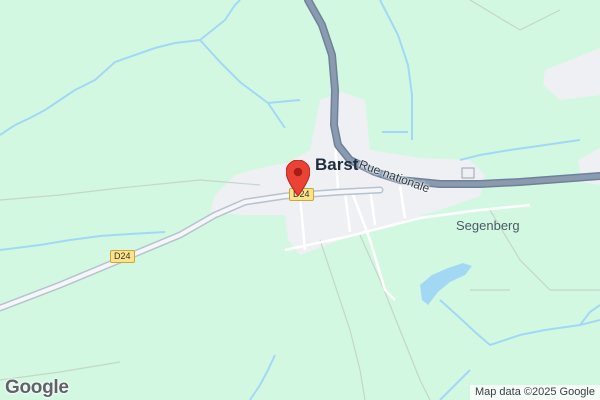 The height and width of the screenshot is (400, 600). I want to click on google-logo: Google, so click(37, 388).